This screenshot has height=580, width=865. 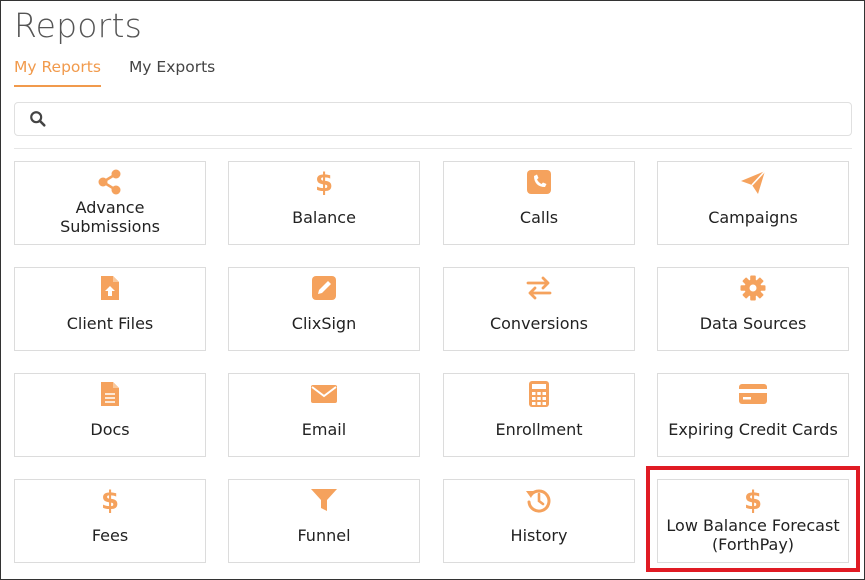 I want to click on envelope-icon, so click(x=324, y=394).